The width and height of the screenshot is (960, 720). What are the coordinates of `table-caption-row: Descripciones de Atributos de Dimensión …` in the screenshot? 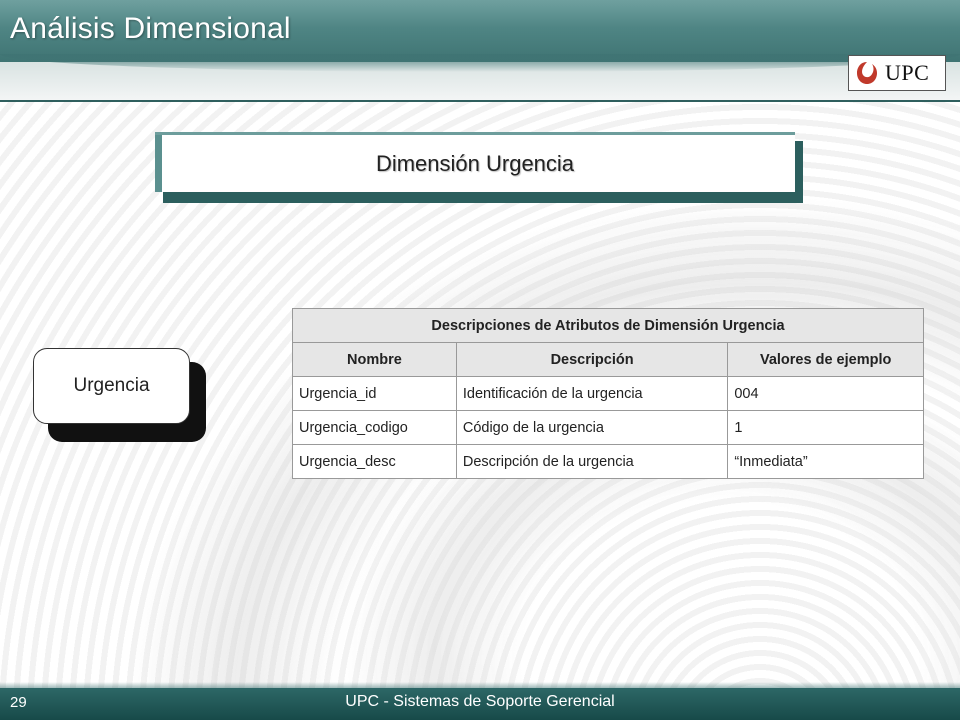 It's located at (608, 325).